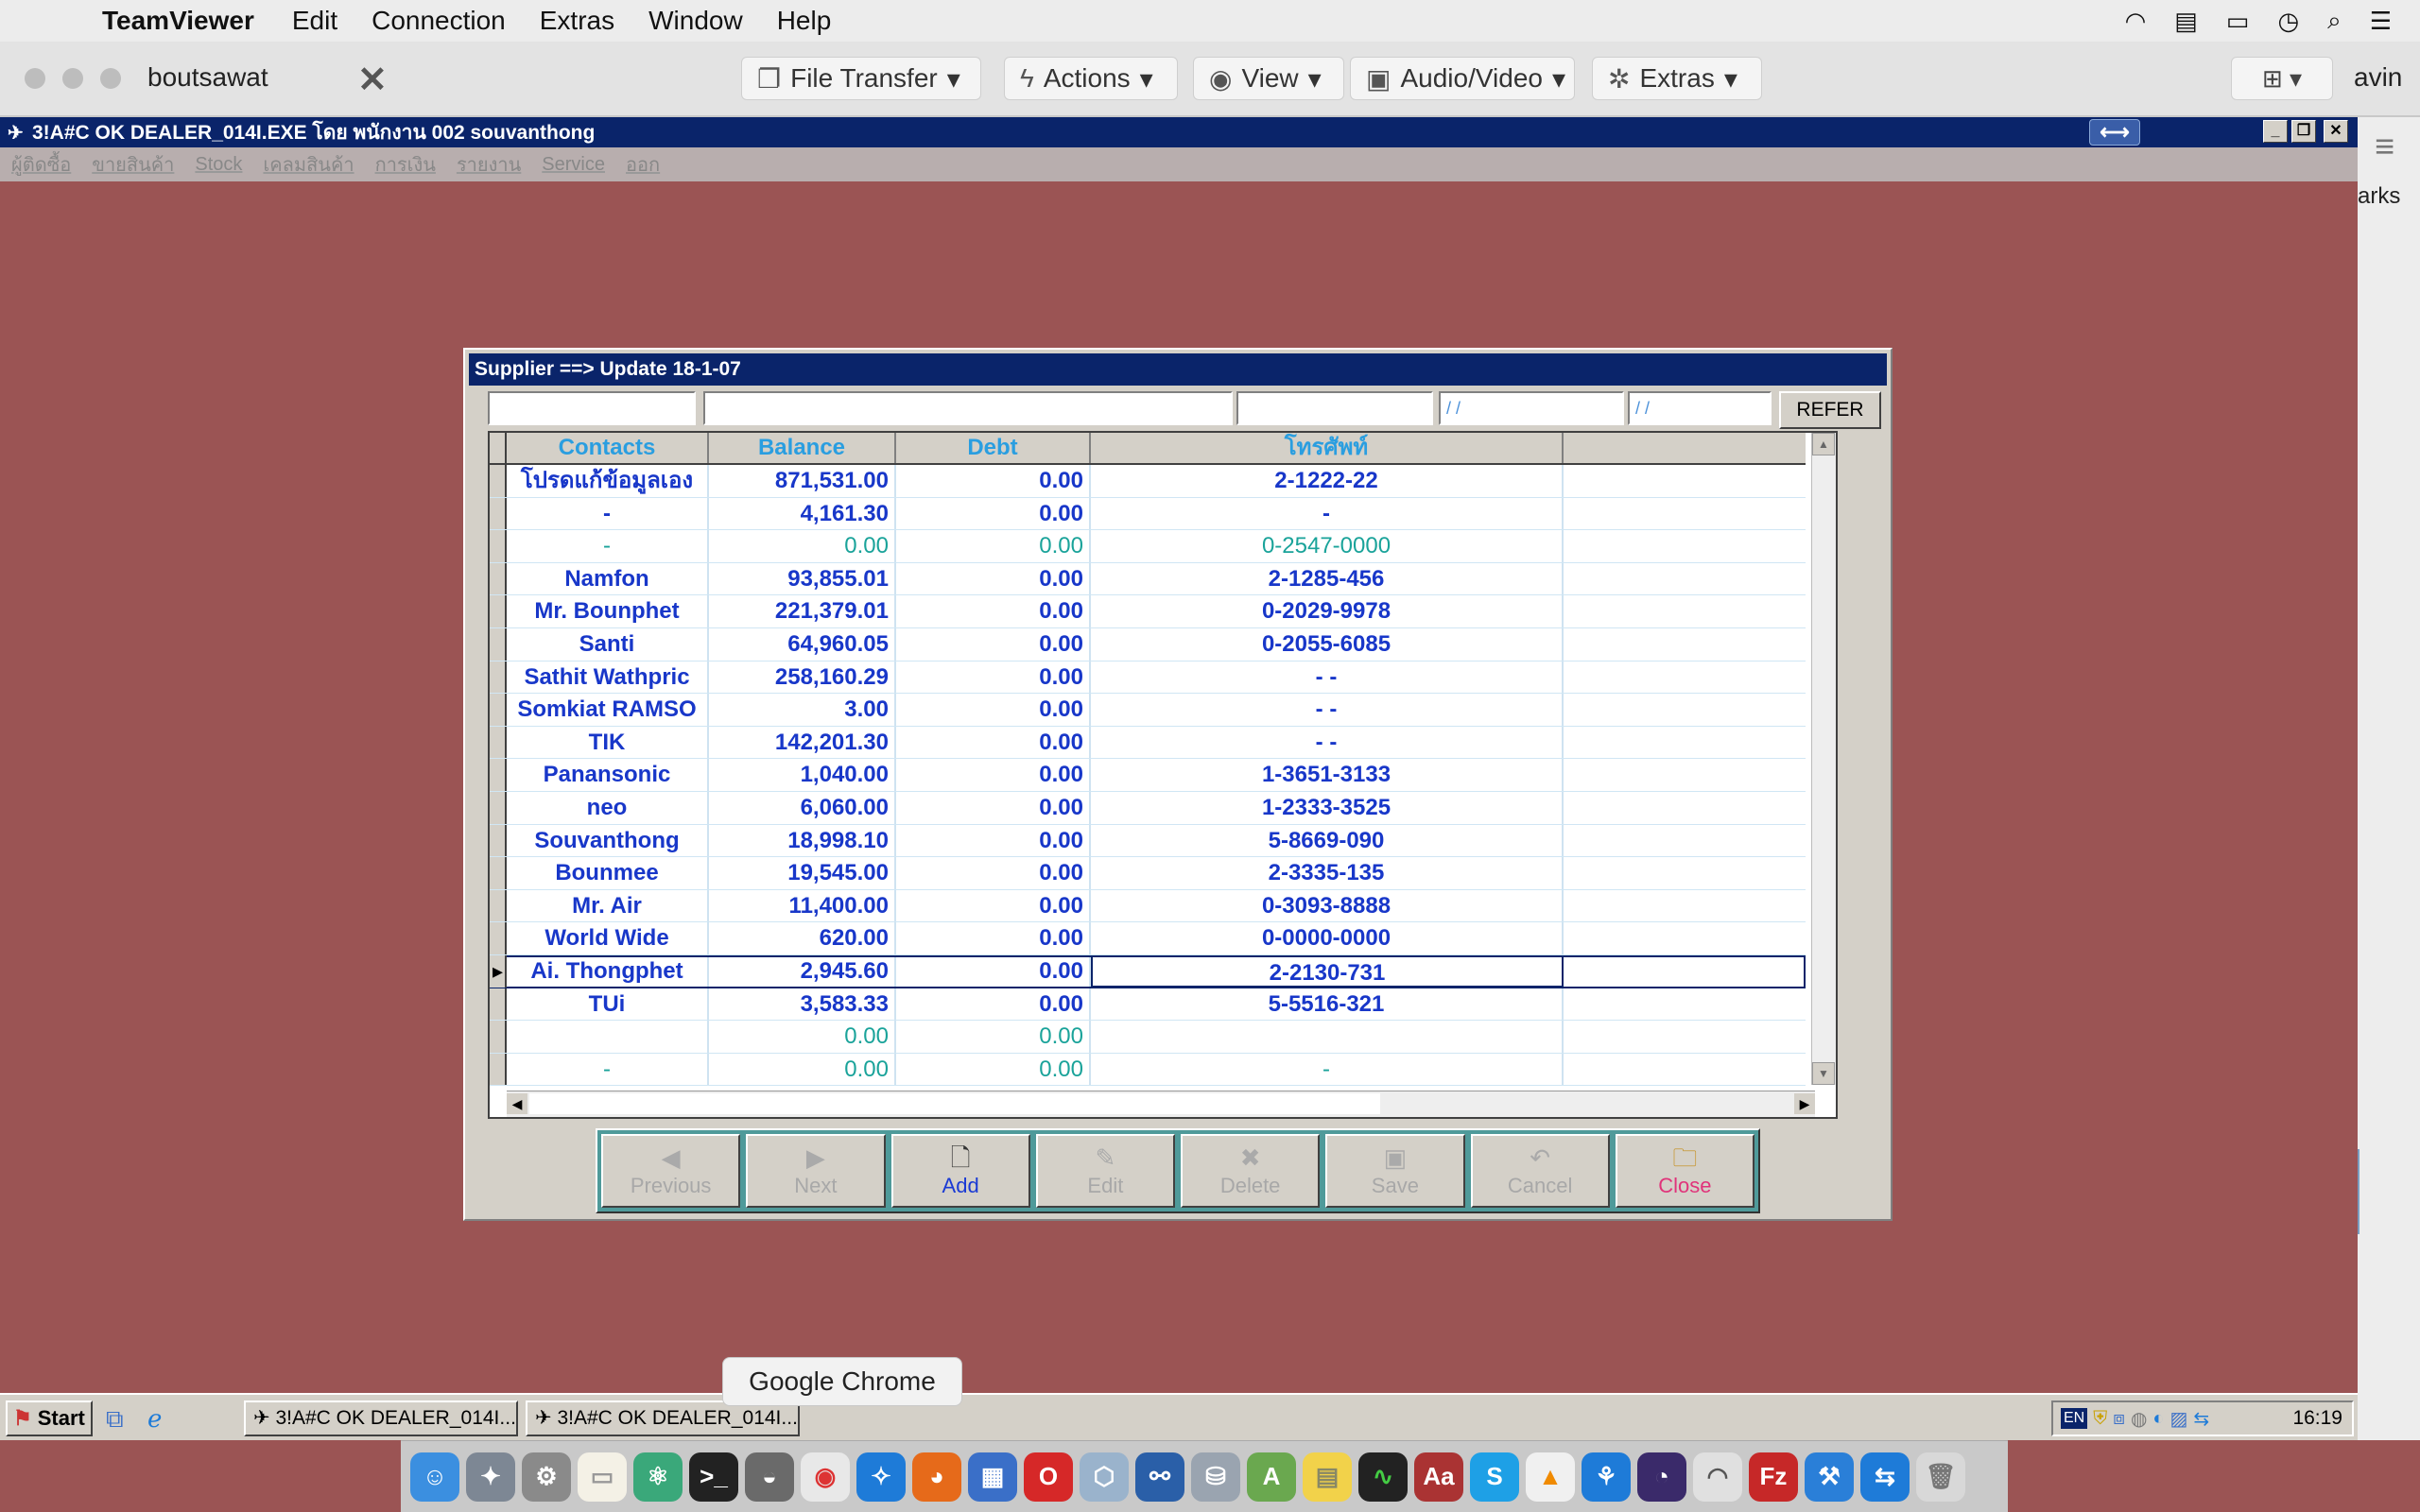 This screenshot has height=1512, width=2420. Describe the element at coordinates (1327, 448) in the screenshot. I see `col-header-phone: โทรศัพท์` at that location.